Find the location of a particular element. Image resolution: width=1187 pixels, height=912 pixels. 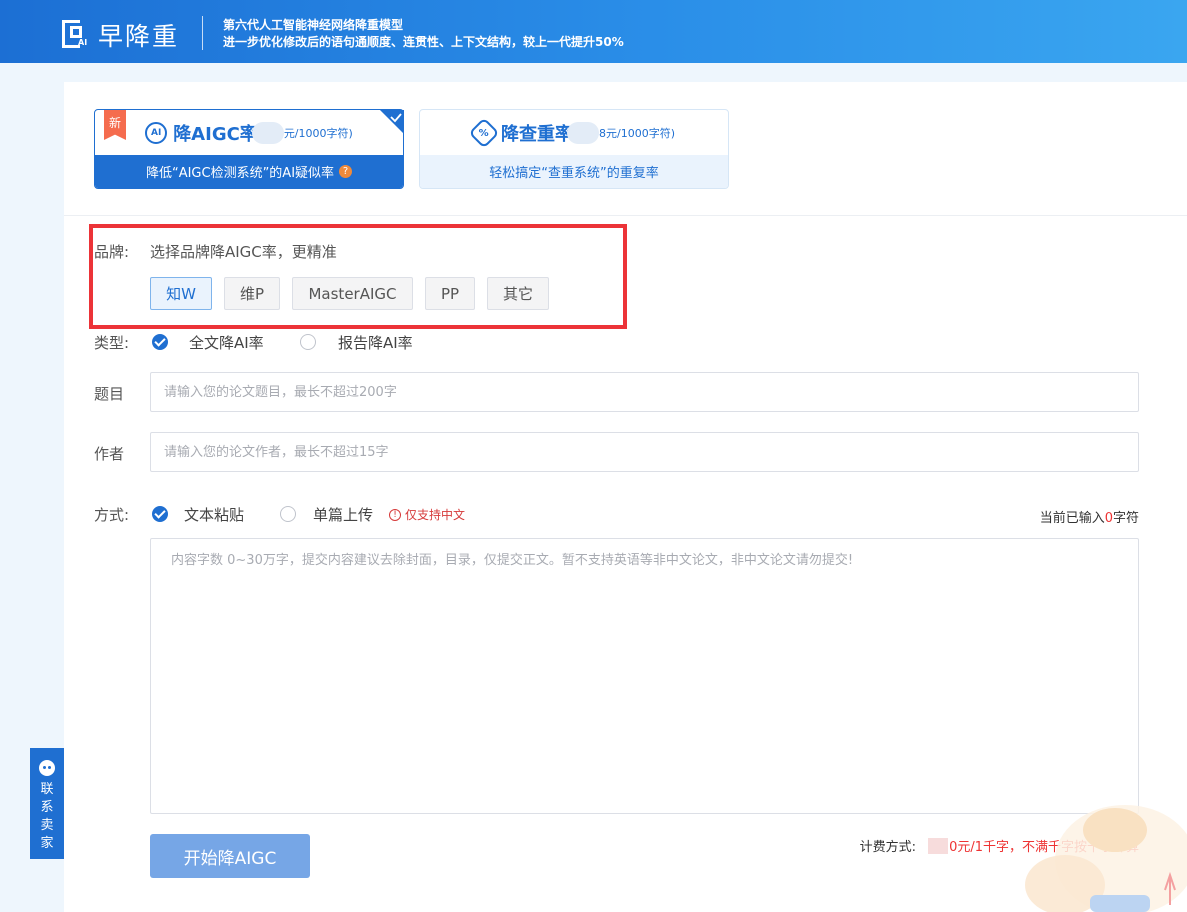

chinese-only-warning: ! 仅支持中文 is located at coordinates (427, 514).